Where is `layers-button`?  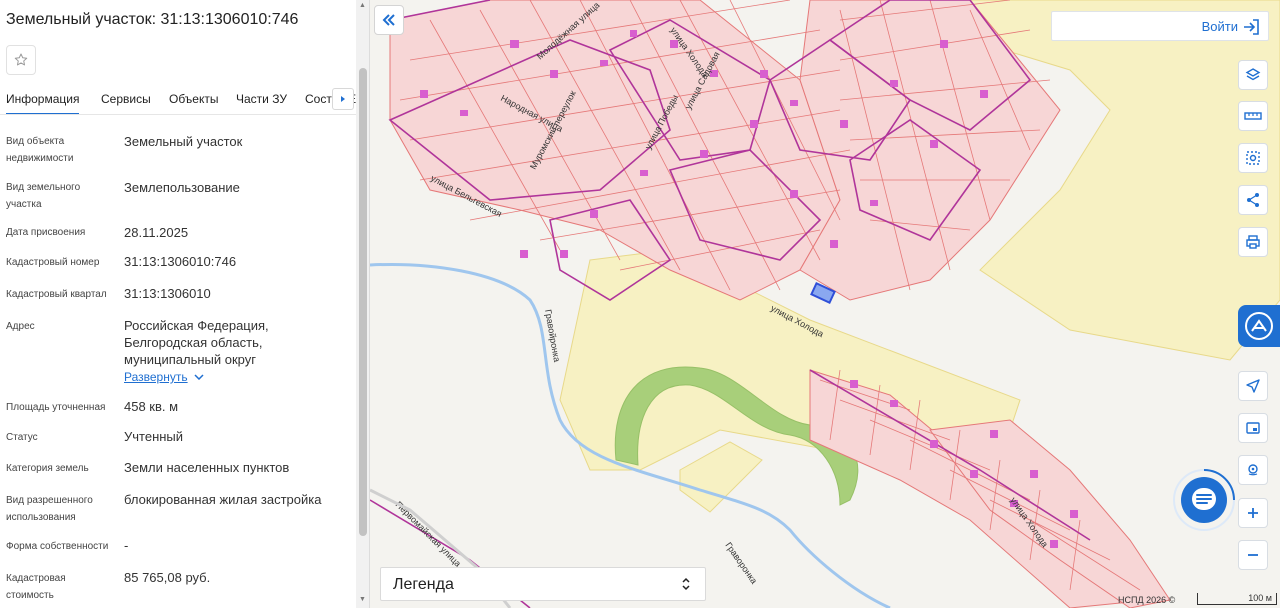
layers-button is located at coordinates (1253, 75).